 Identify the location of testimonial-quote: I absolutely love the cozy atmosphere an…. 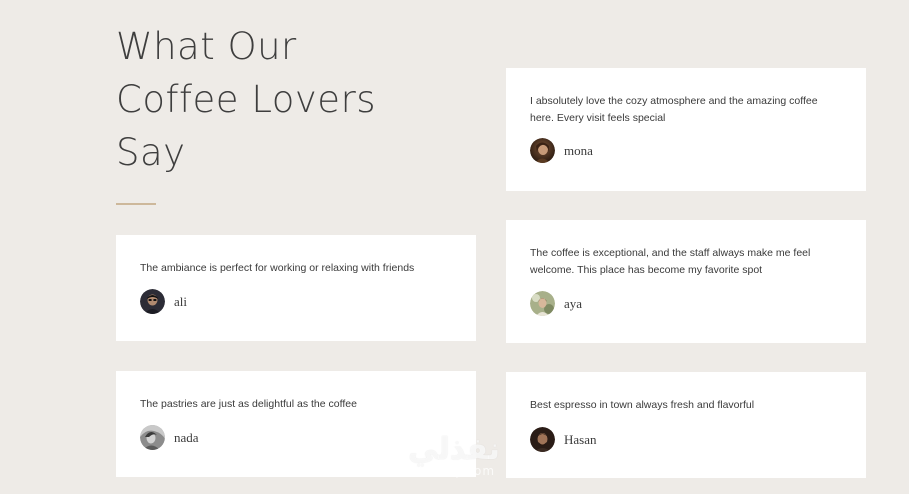
(674, 109).